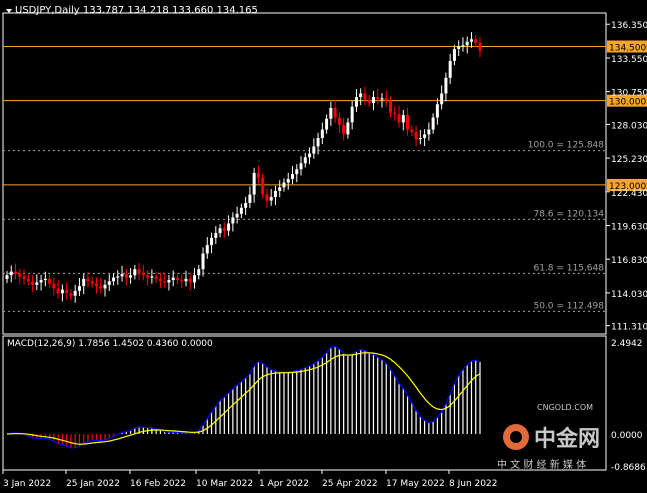 Image resolution: width=647 pixels, height=493 pixels. I want to click on fib-label: 61.8 = 115.648, so click(568, 268).